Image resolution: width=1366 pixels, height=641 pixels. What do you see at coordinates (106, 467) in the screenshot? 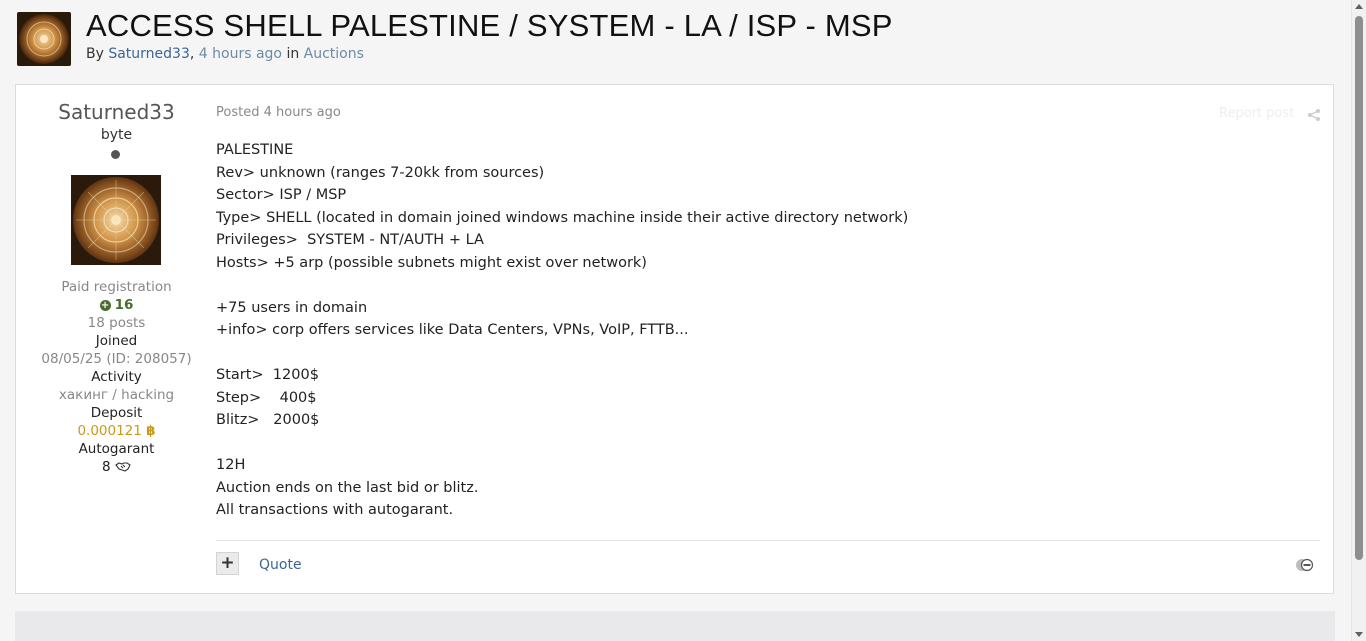
I see `autogarant-value: 8` at bounding box center [106, 467].